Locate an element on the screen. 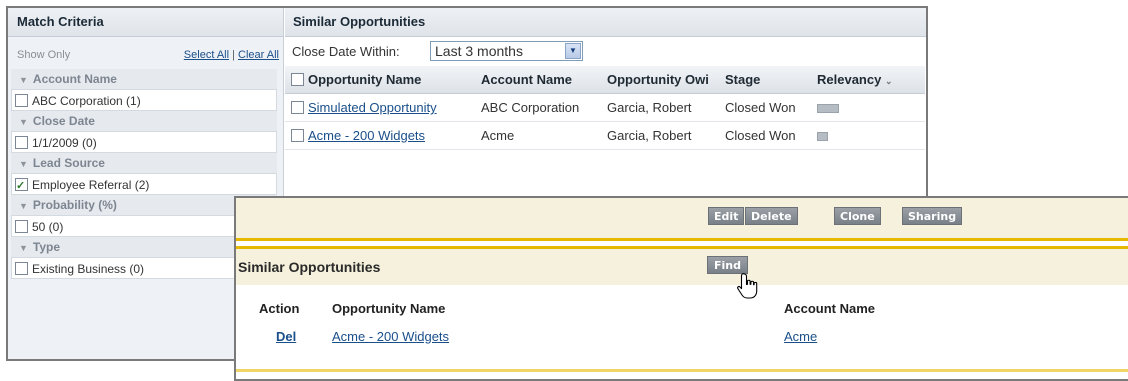 The image size is (1128, 381). criteria-group-close-date: ▼ Close Date is located at coordinates (144, 121).